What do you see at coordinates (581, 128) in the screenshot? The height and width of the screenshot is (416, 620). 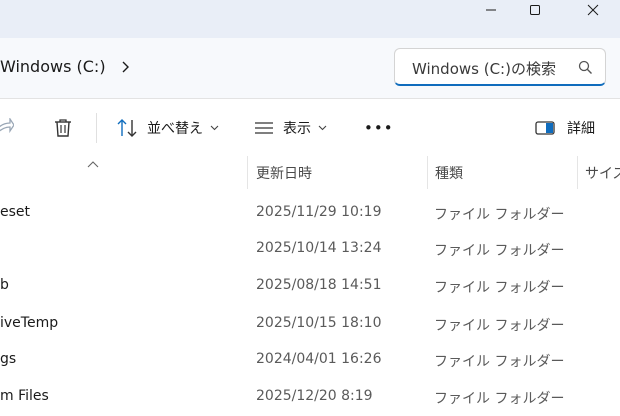 I see `details-label: 詳細` at bounding box center [581, 128].